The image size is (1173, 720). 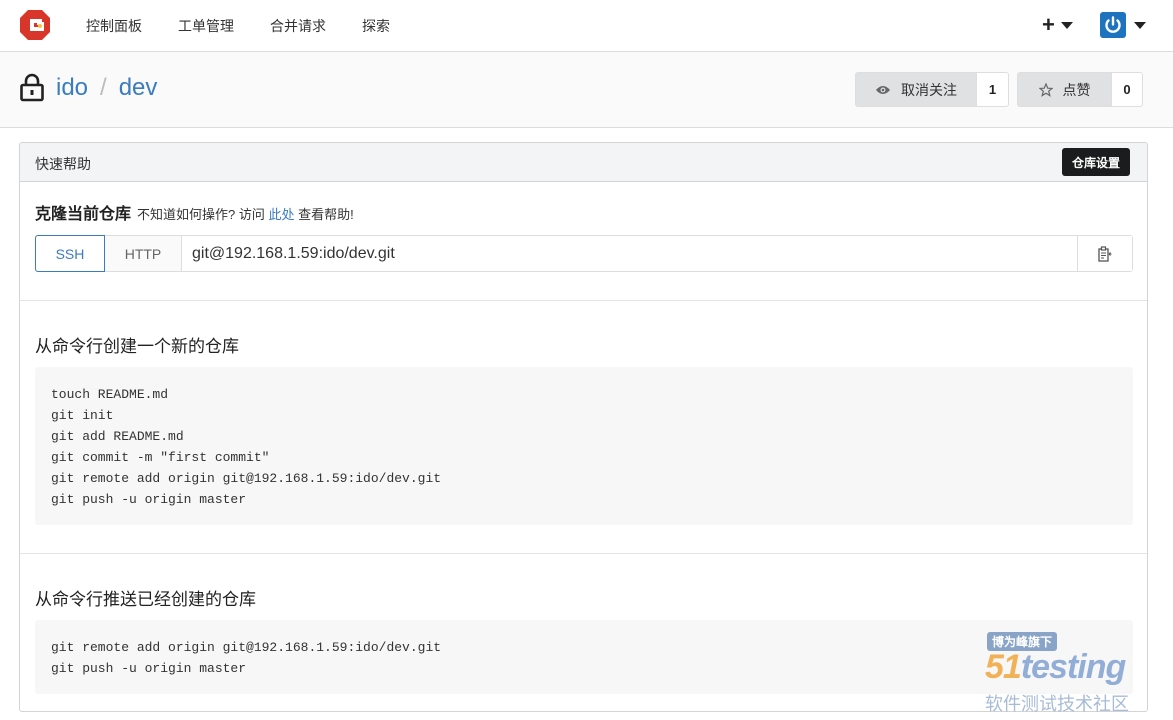 What do you see at coordinates (63, 164) in the screenshot?
I see `panel-title: 快速帮助` at bounding box center [63, 164].